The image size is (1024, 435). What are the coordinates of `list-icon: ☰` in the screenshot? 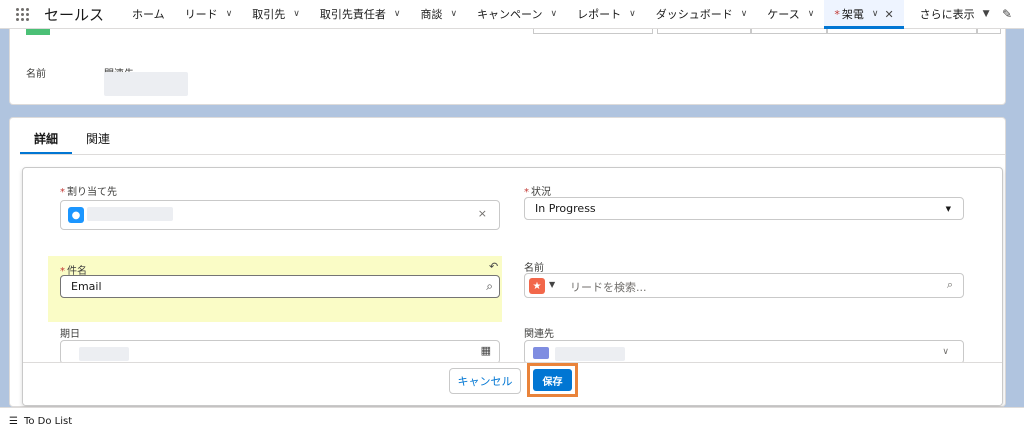 It's located at (13, 421).